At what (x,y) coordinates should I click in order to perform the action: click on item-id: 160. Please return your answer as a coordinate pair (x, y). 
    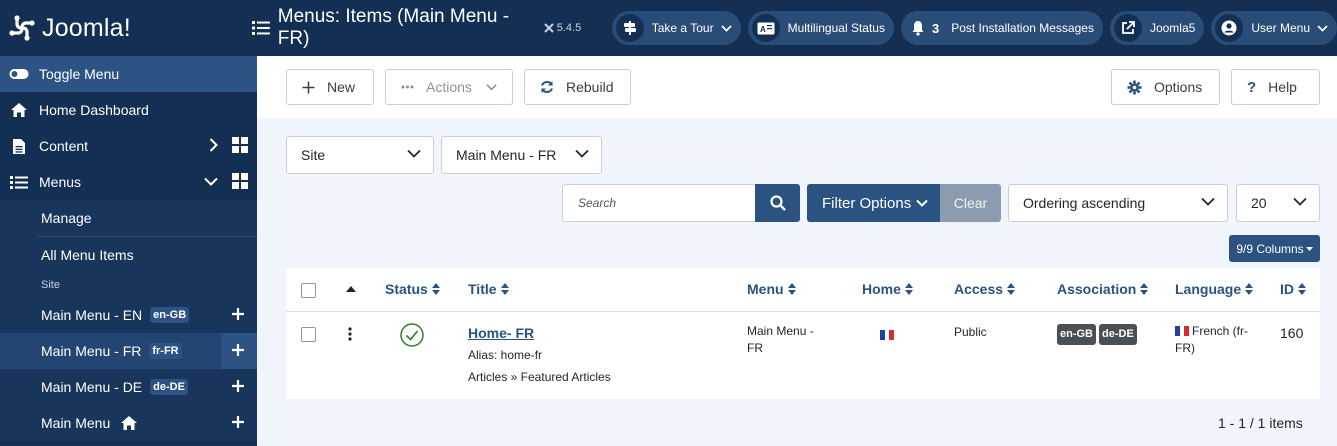
    Looking at the image, I should click on (1292, 333).